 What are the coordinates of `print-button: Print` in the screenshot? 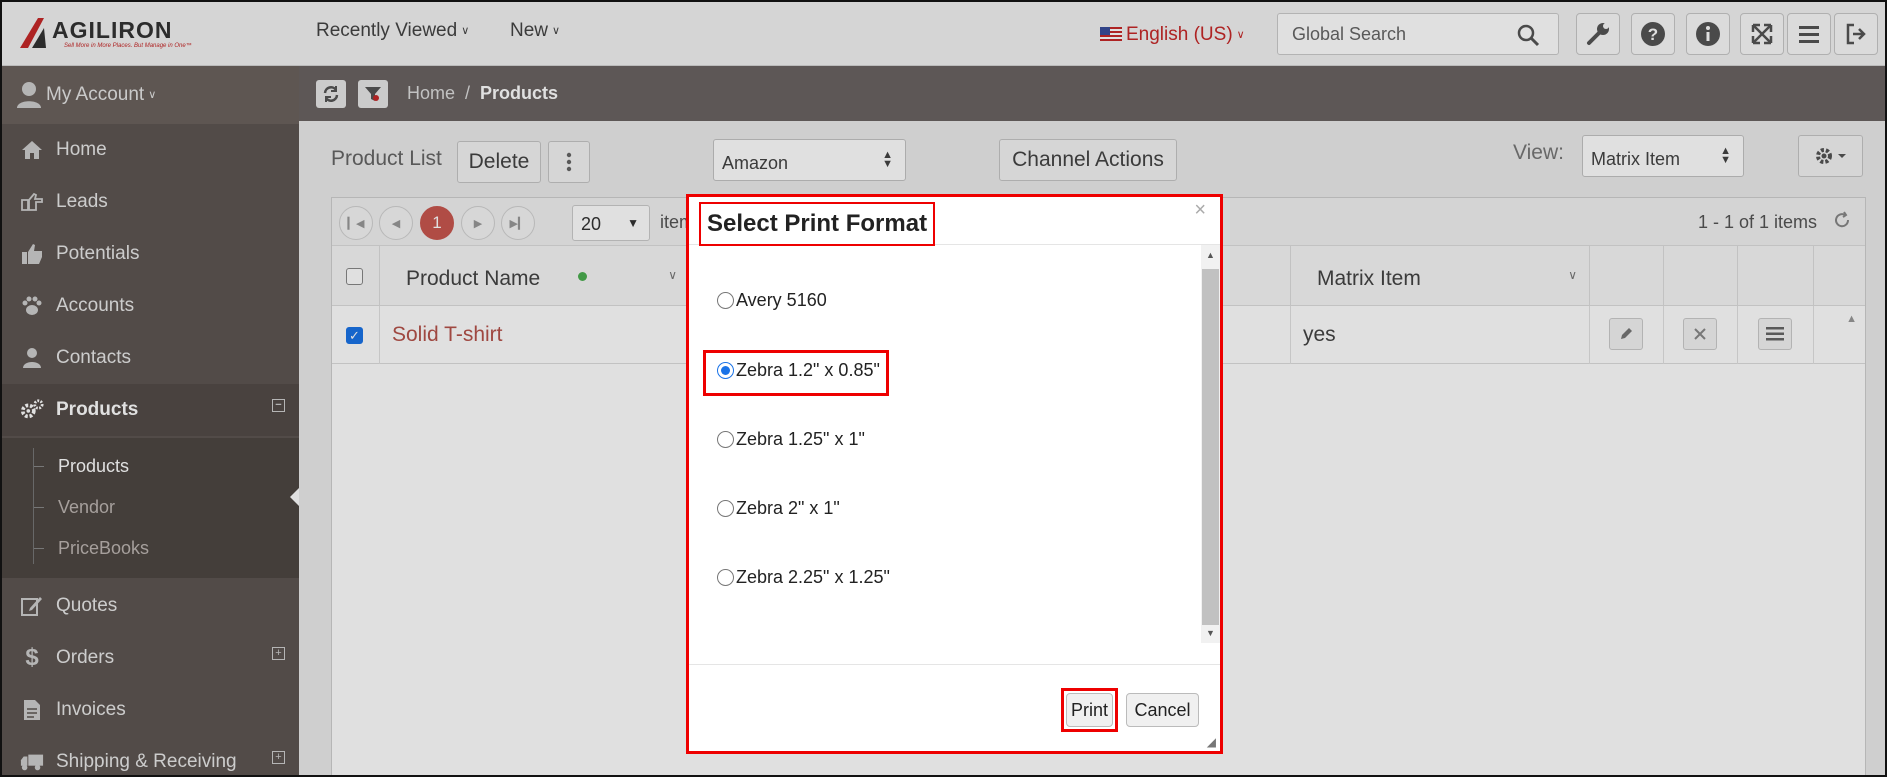 It's located at (1089, 710).